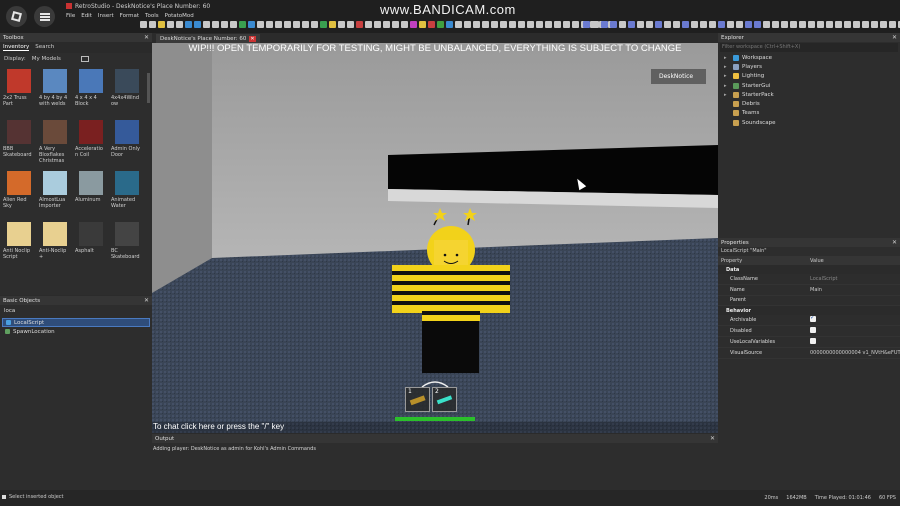  Describe the element at coordinates (76, 322) in the screenshot. I see `basic-object-item: LocalScript` at that location.